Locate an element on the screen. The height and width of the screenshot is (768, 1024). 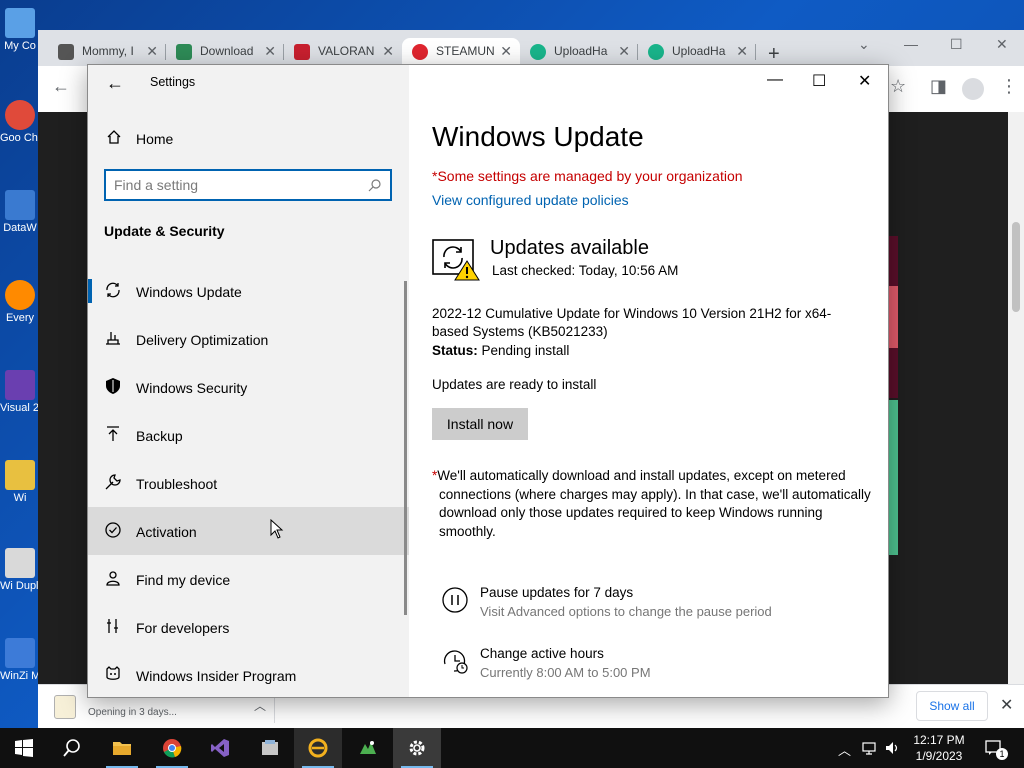
nav-item-label: Backup is located at coordinates (159, 436).